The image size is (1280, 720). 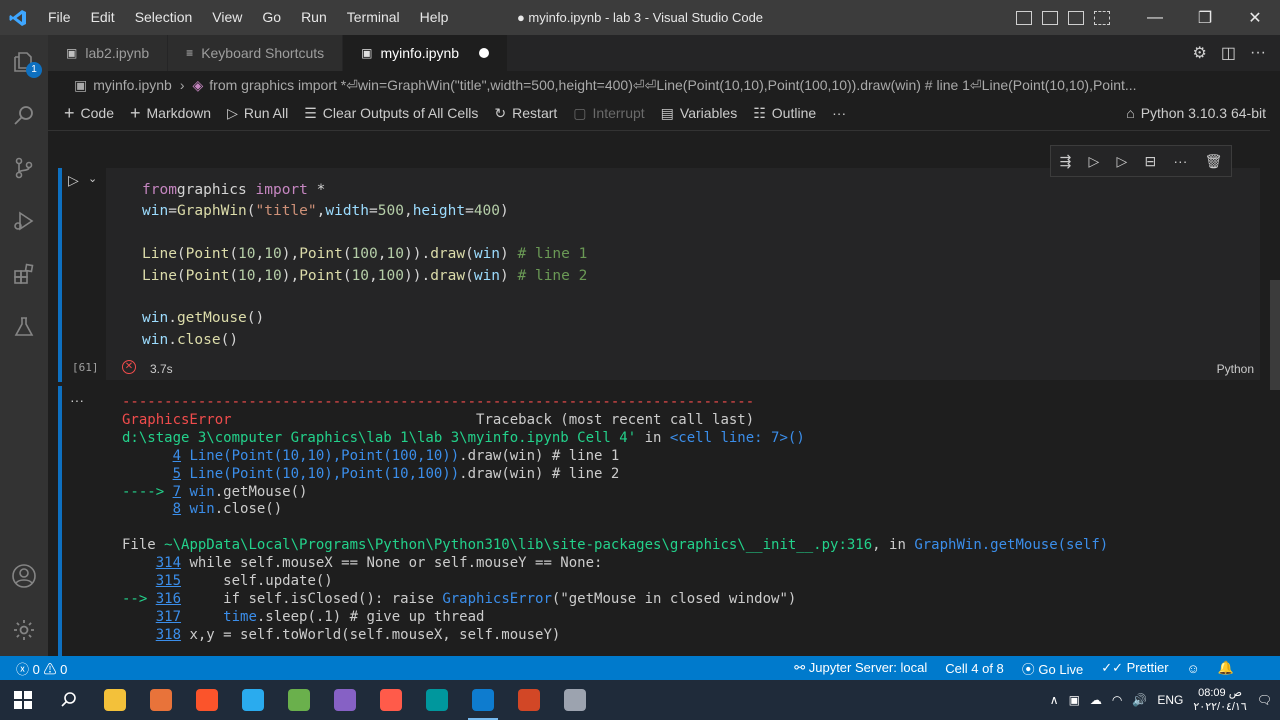 What do you see at coordinates (257, 113) in the screenshot?
I see `run-all-button: ▷ Run All` at bounding box center [257, 113].